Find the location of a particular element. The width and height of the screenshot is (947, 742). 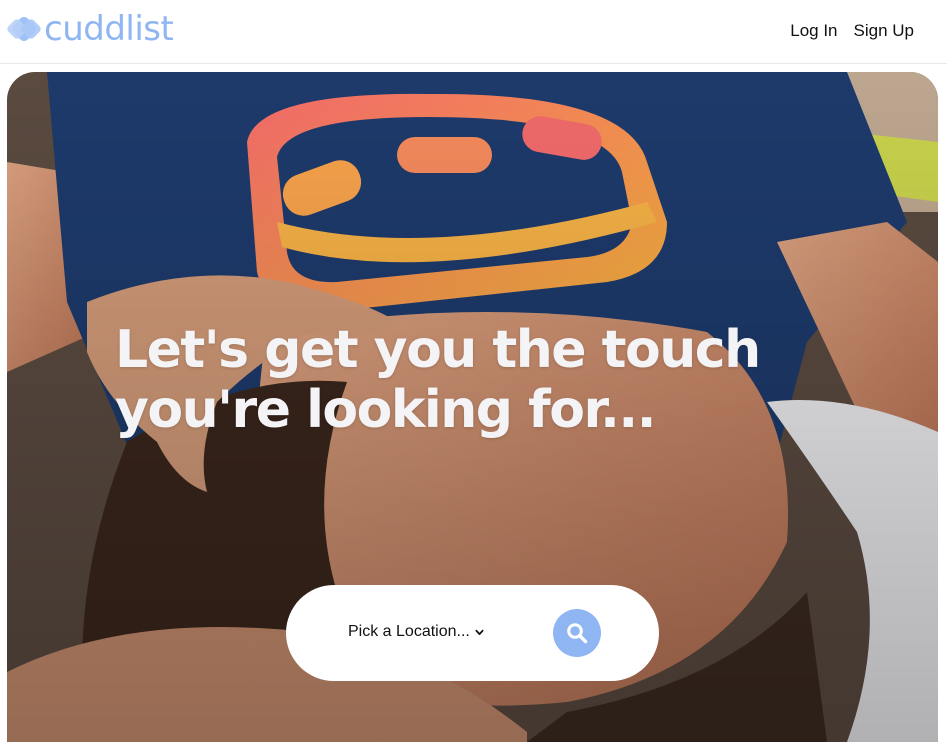

chevron-down-icon is located at coordinates (479, 632).